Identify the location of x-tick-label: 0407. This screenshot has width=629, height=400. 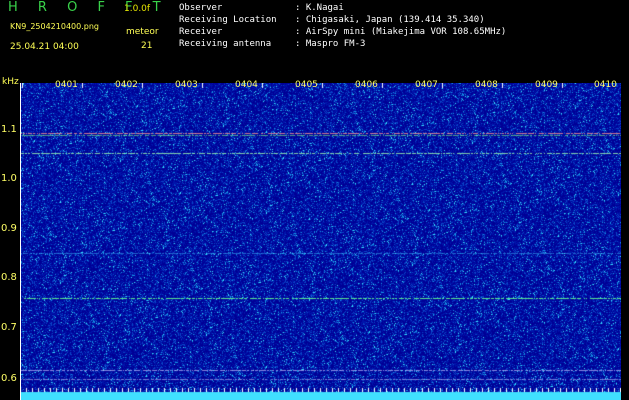
(426, 85).